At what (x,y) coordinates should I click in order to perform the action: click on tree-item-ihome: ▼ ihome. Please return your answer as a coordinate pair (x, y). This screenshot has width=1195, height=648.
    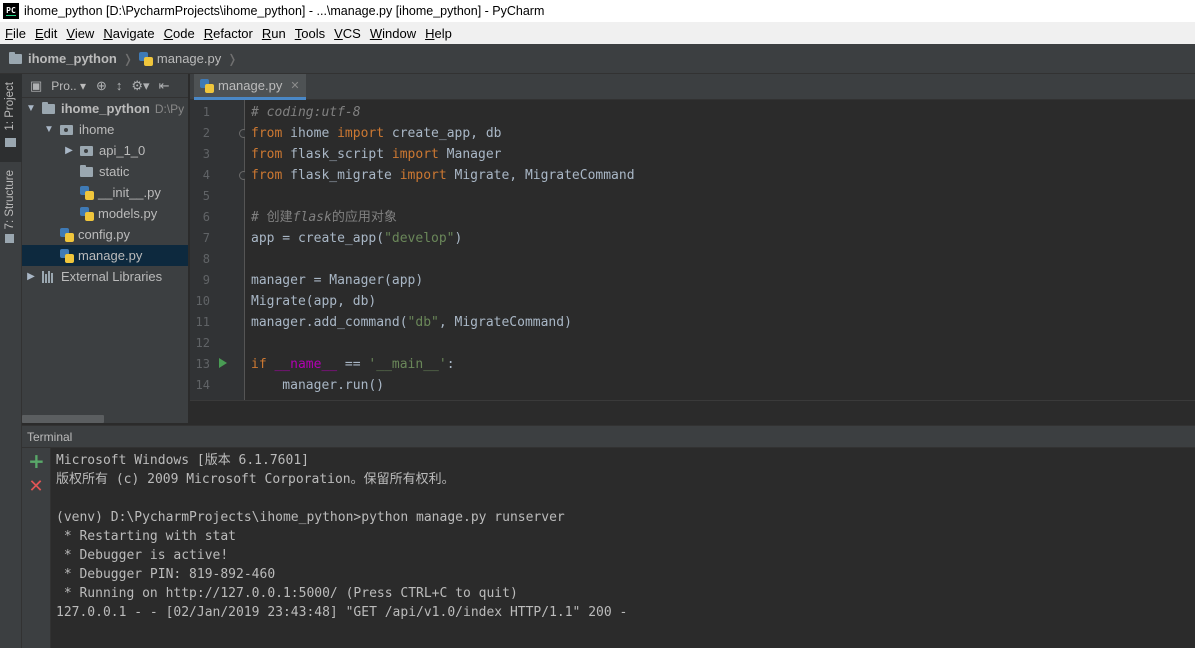
    Looking at the image, I should click on (105, 129).